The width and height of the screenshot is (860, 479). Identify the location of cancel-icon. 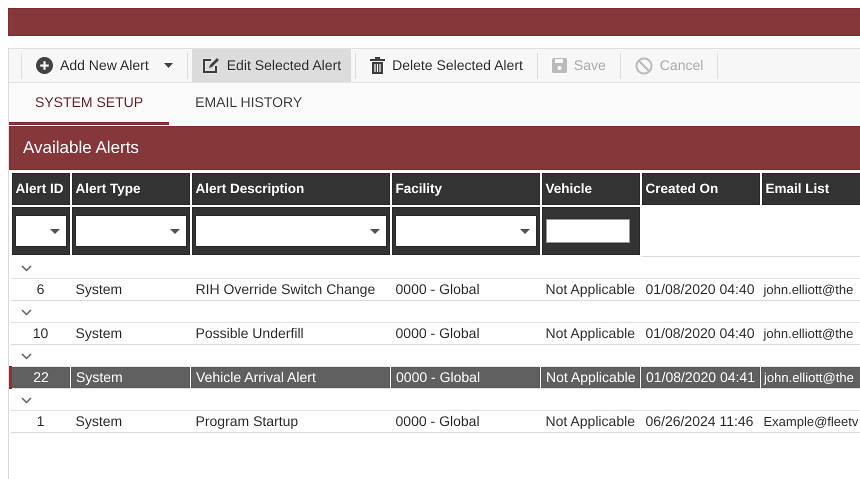
(643, 65).